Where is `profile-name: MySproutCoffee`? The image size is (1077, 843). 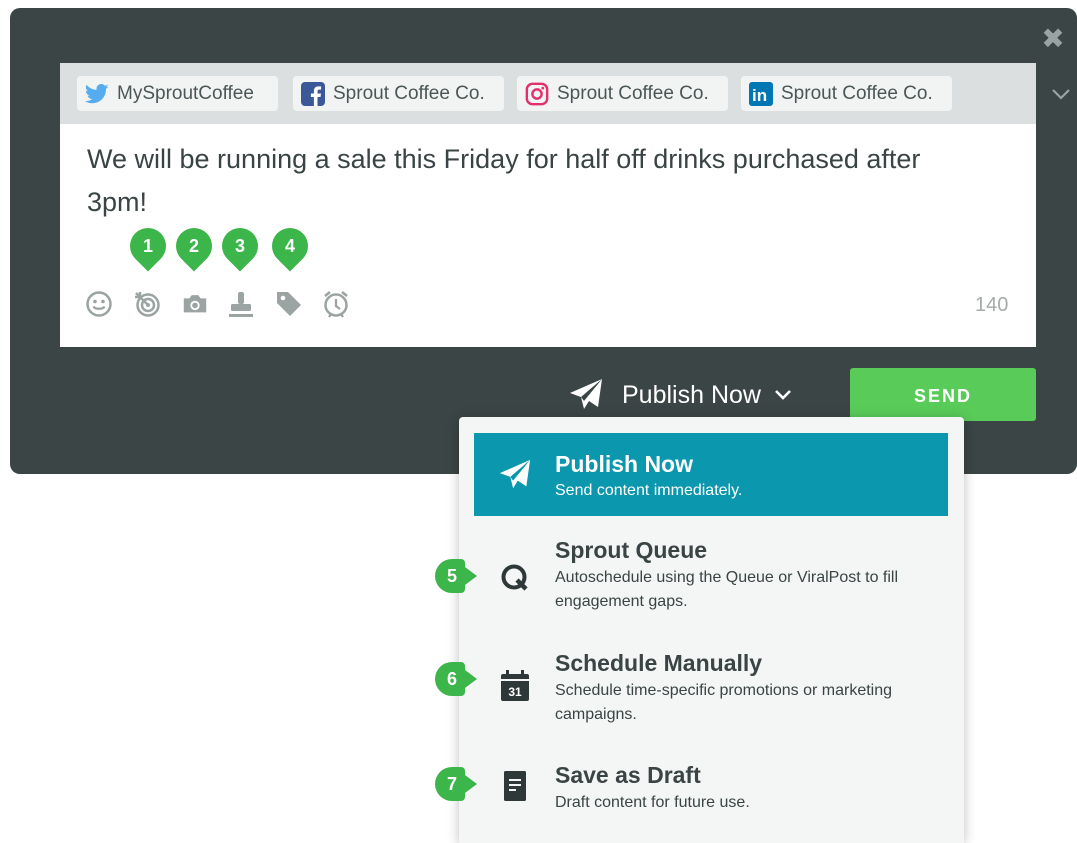 profile-name: MySproutCoffee is located at coordinates (185, 93).